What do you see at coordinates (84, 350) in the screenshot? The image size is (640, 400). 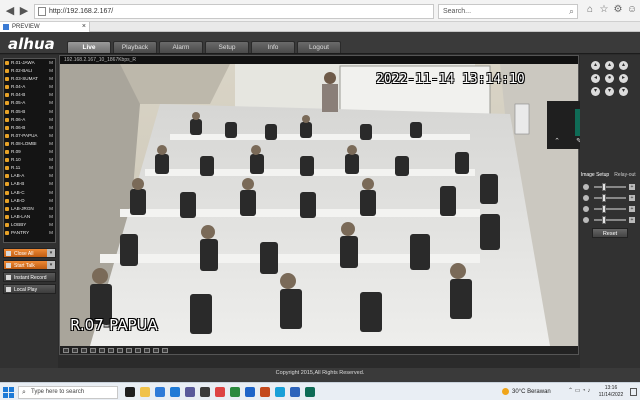 I see `window-9-icon` at bounding box center [84, 350].